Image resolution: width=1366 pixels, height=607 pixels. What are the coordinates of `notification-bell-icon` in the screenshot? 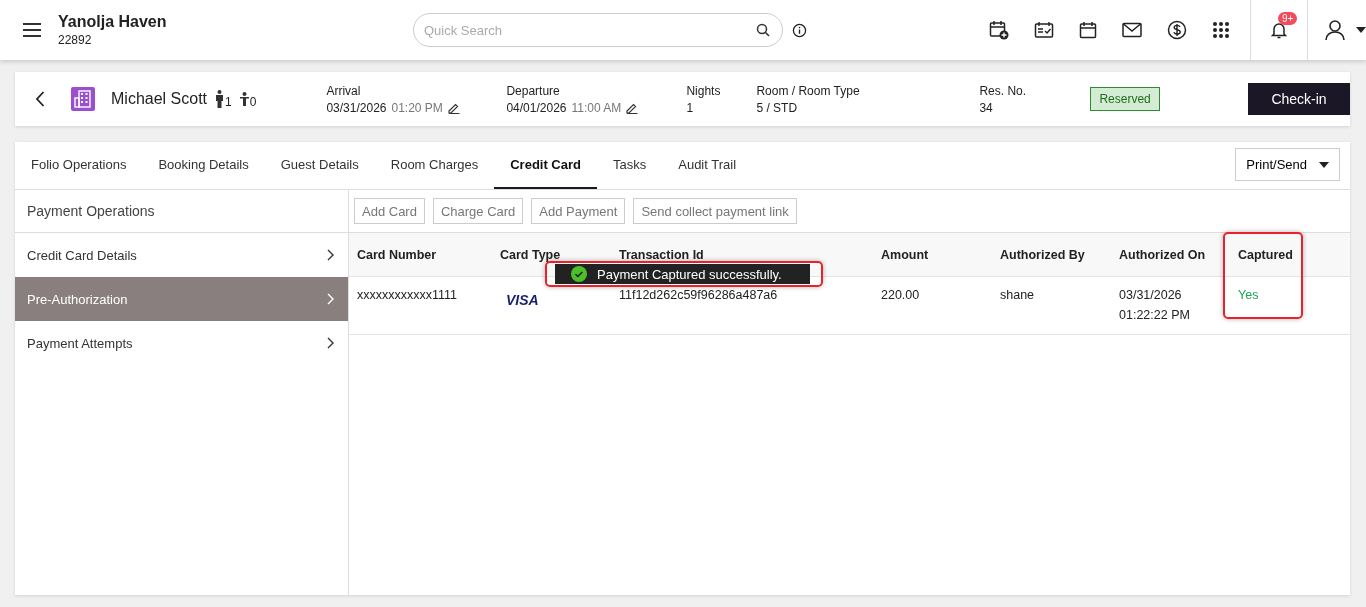 It's located at (1279, 30).